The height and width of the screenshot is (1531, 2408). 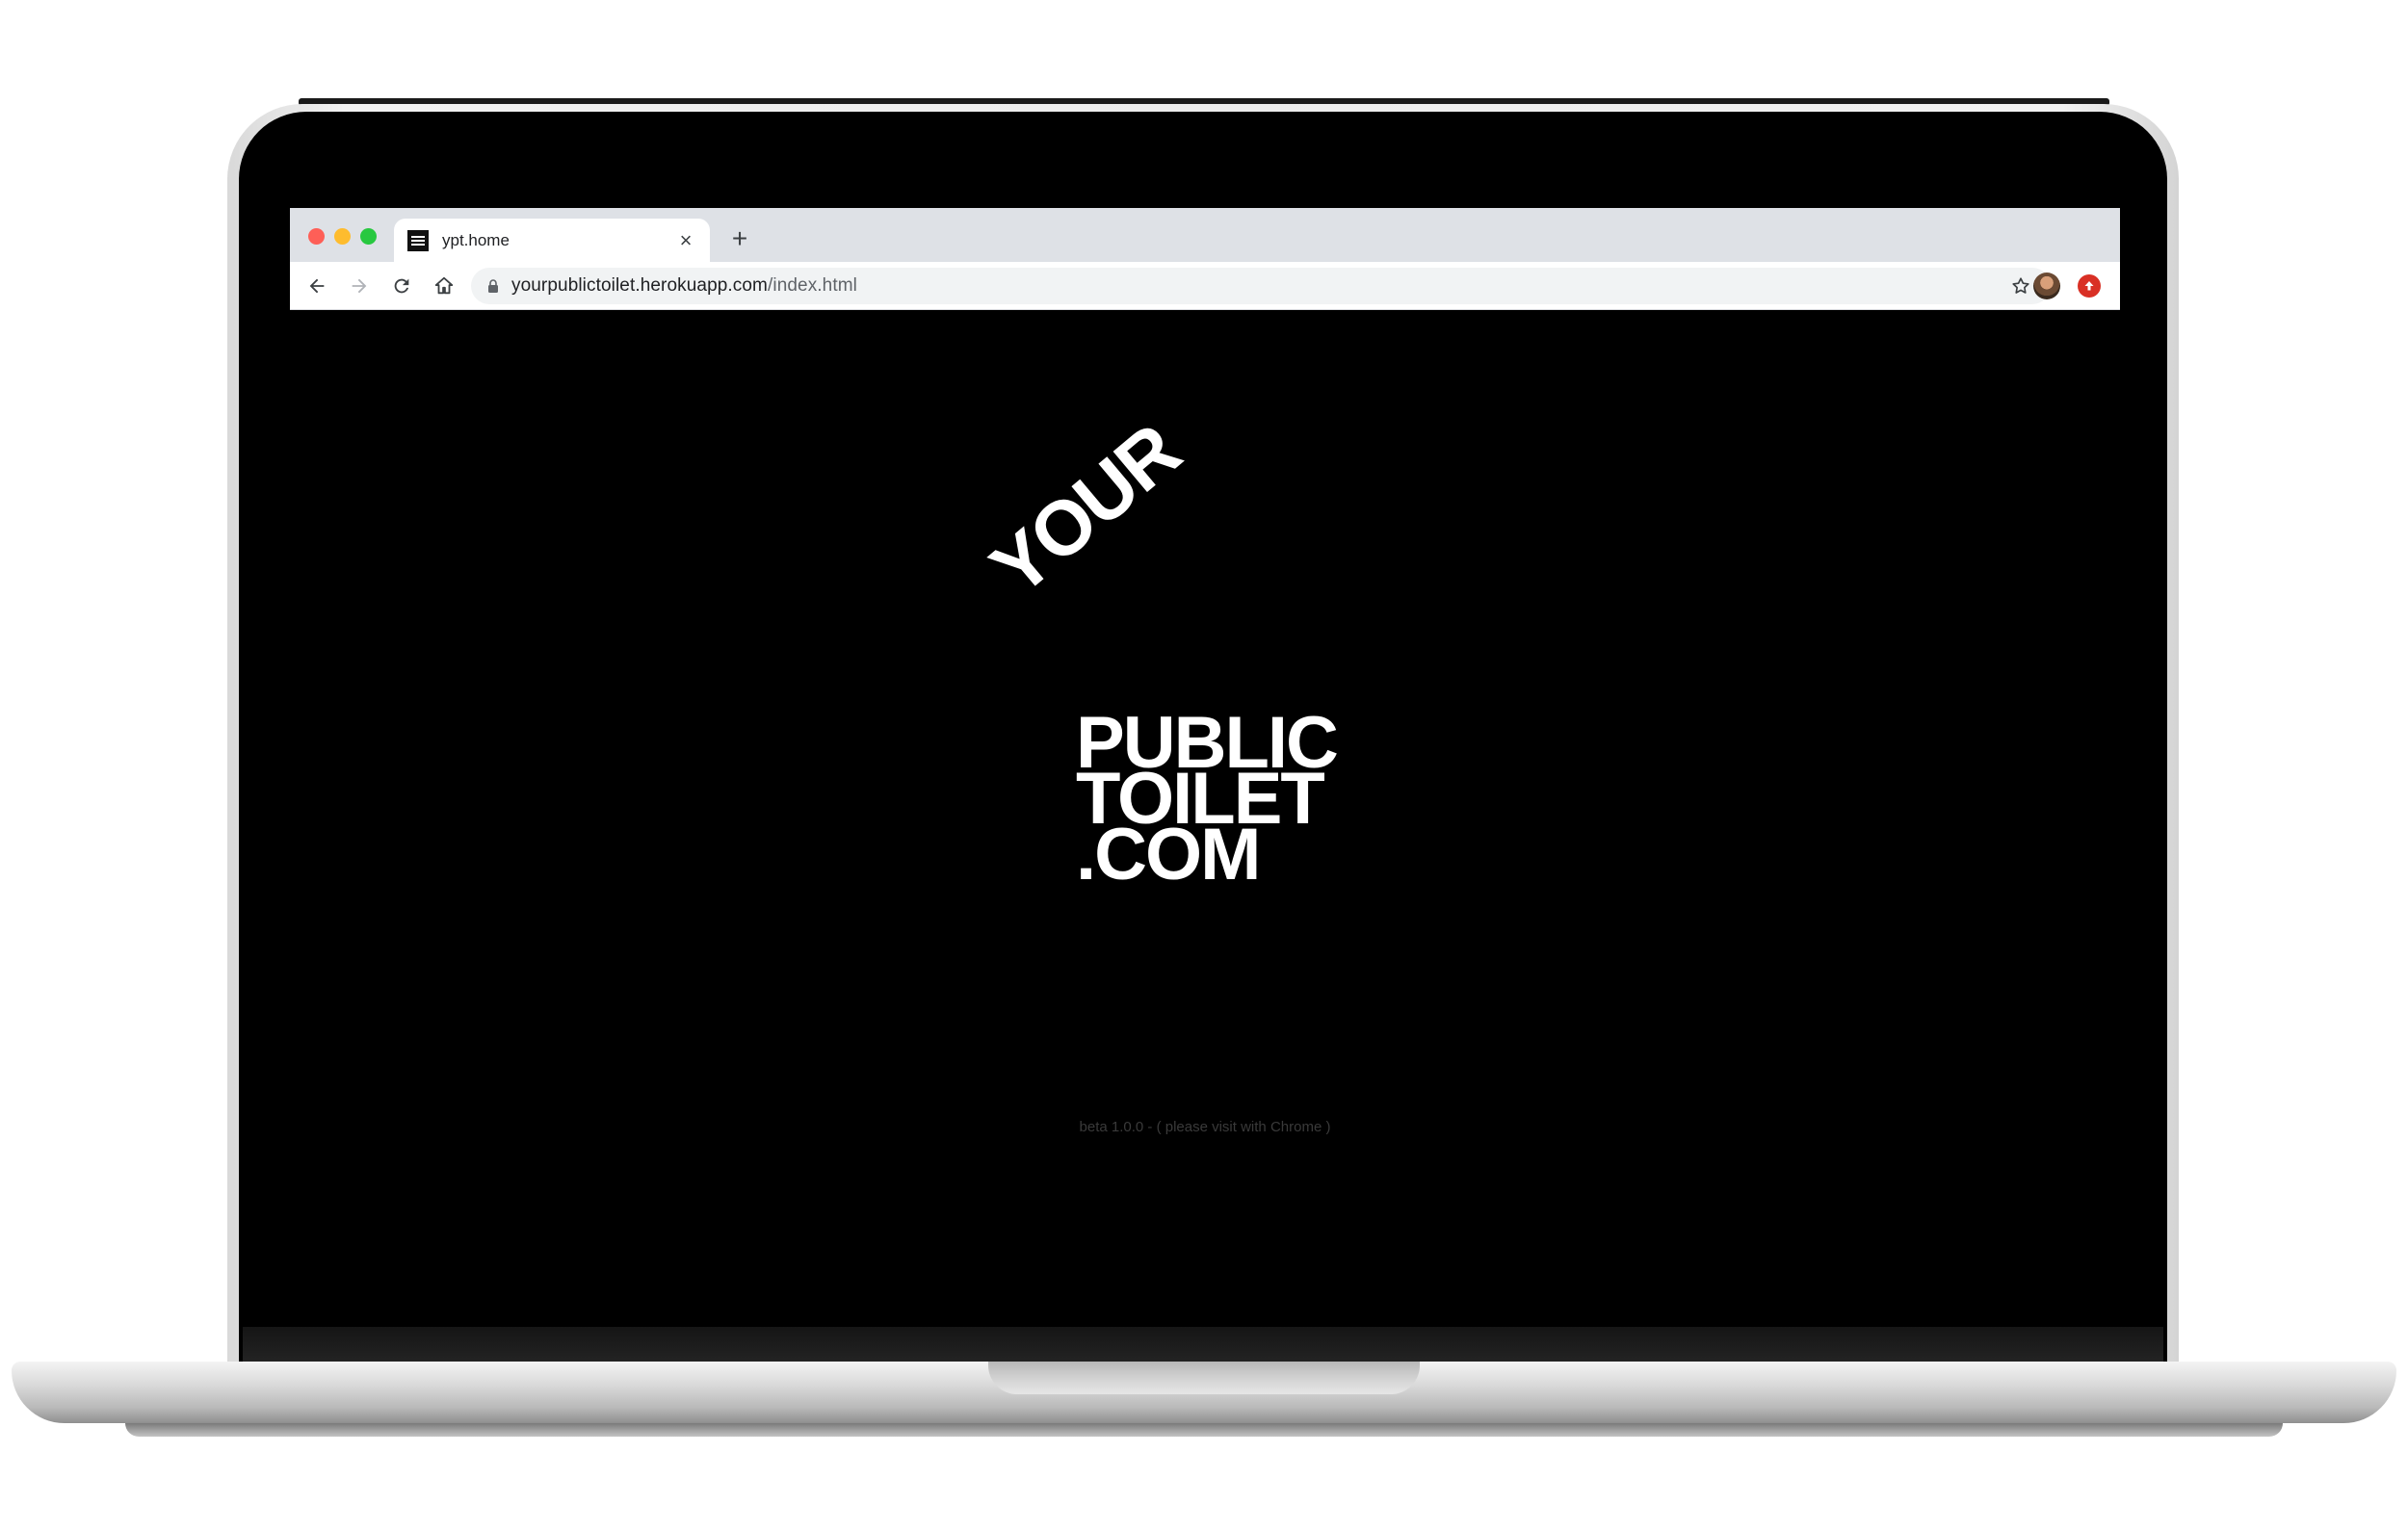 I want to click on window-zoom-button, so click(x=368, y=236).